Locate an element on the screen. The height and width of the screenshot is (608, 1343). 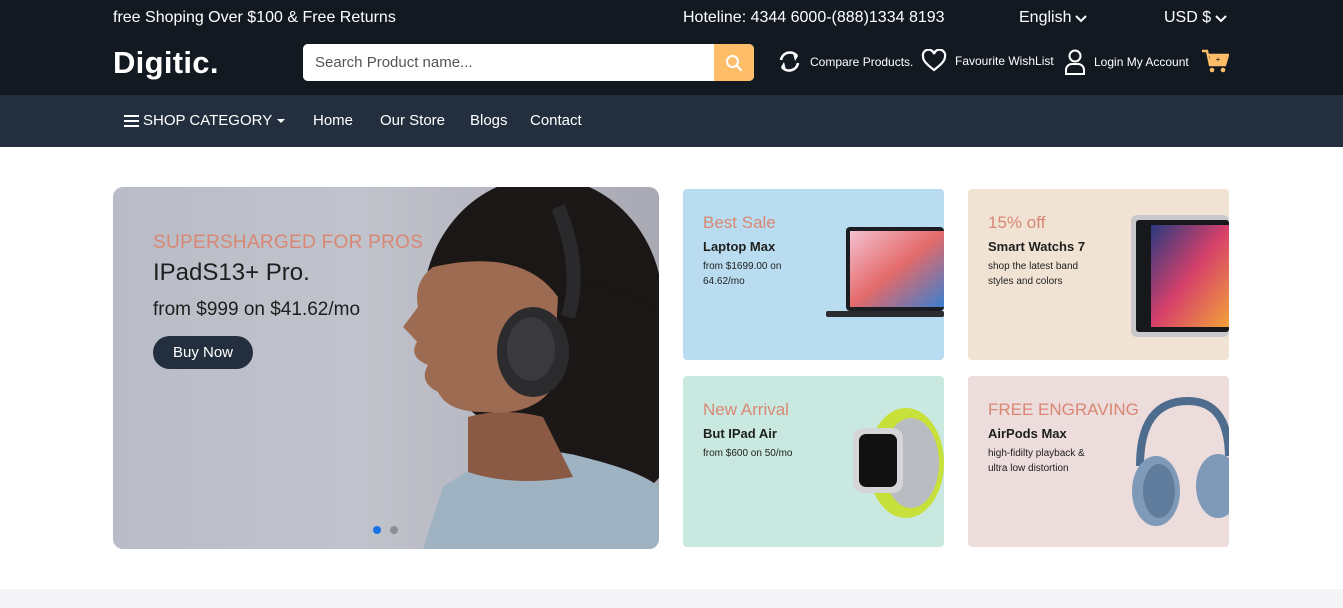
search-bar is located at coordinates (528, 62).